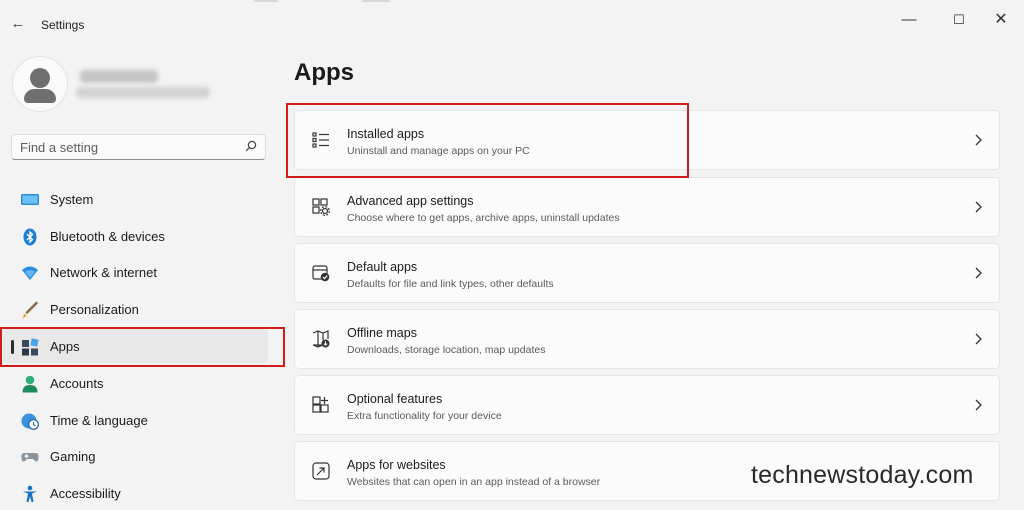 The width and height of the screenshot is (1024, 510). I want to click on sidebar-item-label: Accounts, so click(77, 383).